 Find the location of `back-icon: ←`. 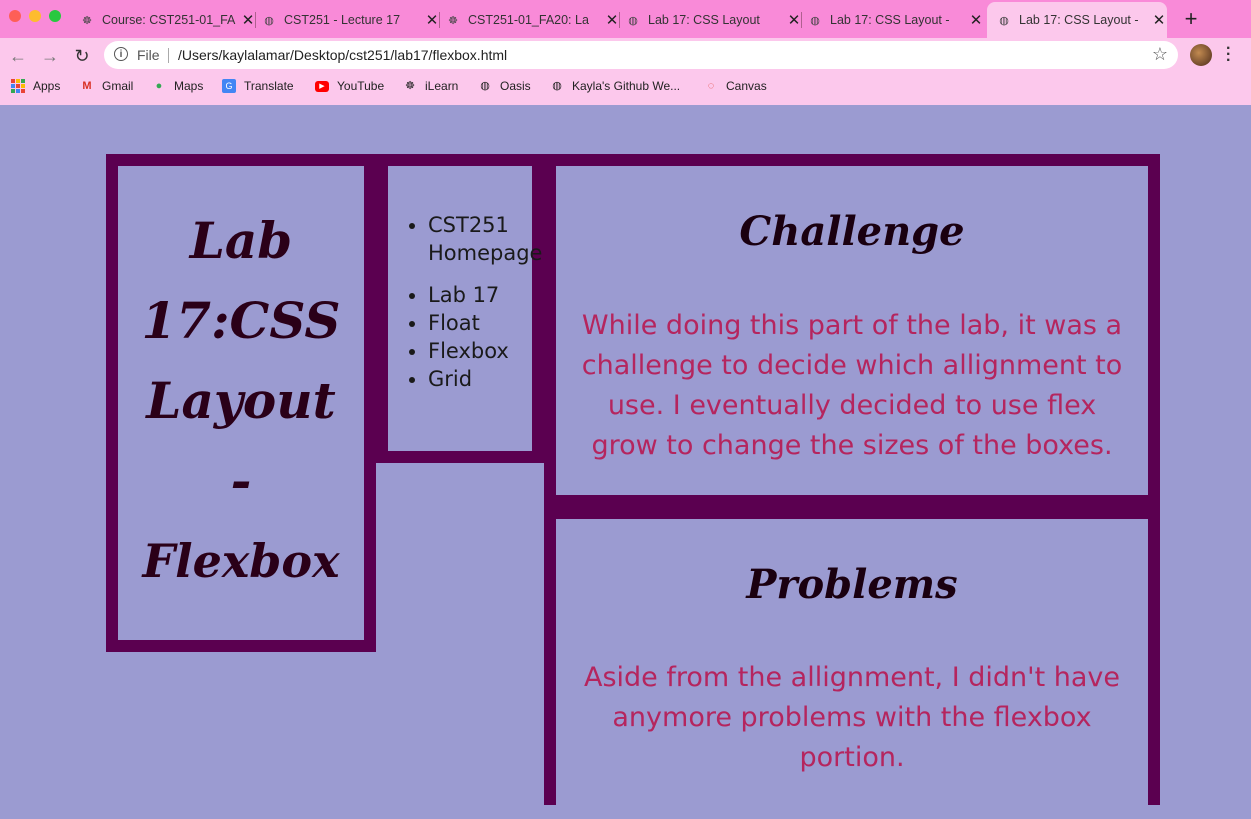

back-icon: ← is located at coordinates (18, 56).